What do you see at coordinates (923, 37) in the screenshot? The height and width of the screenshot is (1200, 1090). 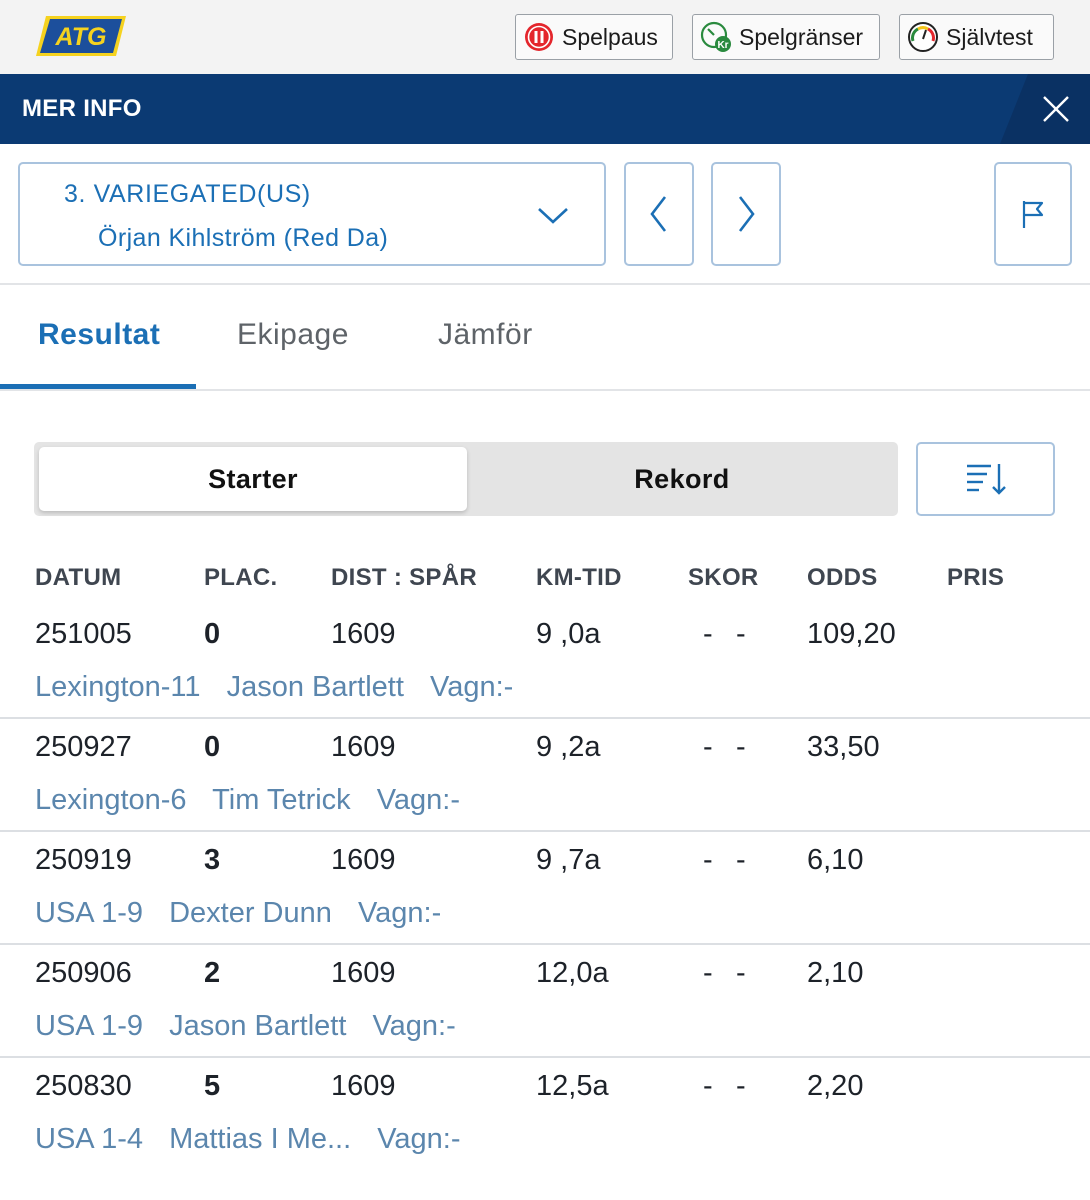 I see `gauge-icon` at bounding box center [923, 37].